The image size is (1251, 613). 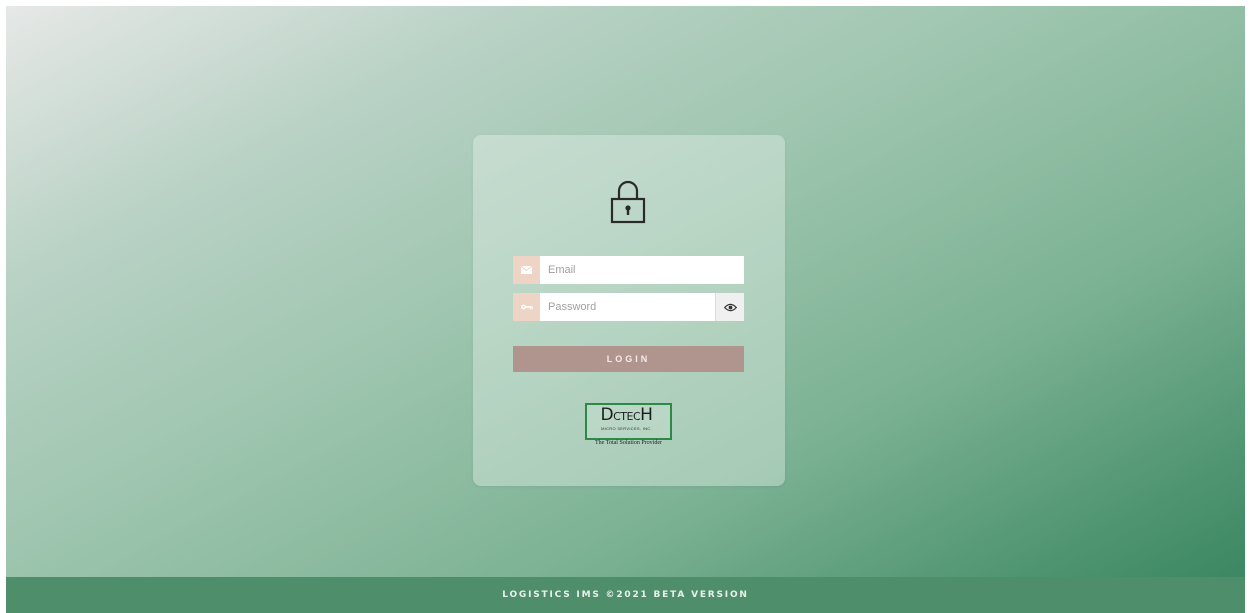 I want to click on show-password-button, so click(x=729, y=307).